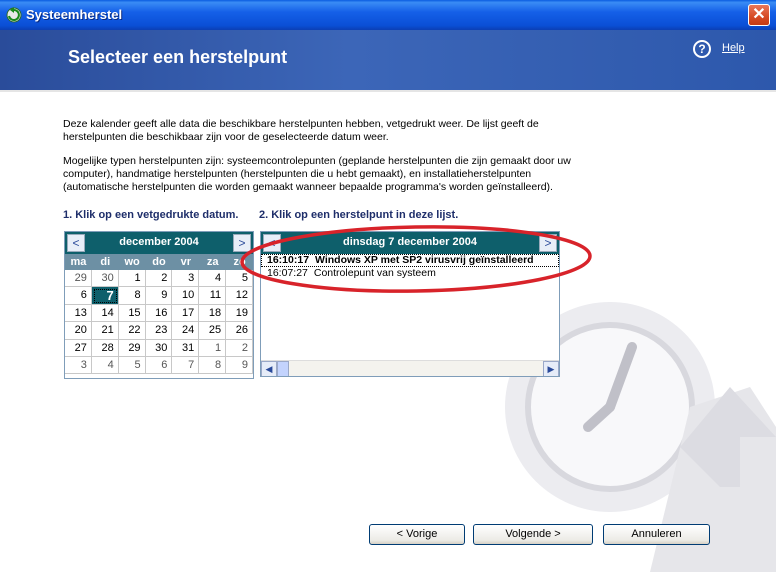  I want to click on scroll-thumb, so click(283, 368).